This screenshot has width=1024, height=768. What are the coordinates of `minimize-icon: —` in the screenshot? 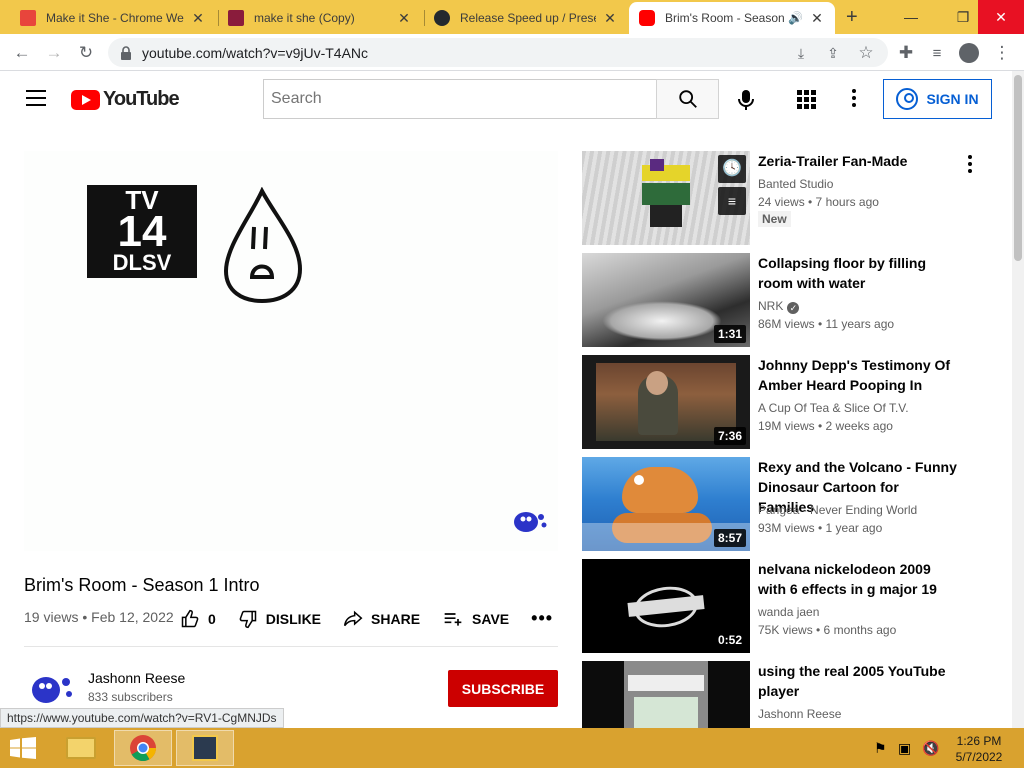 It's located at (911, 17).